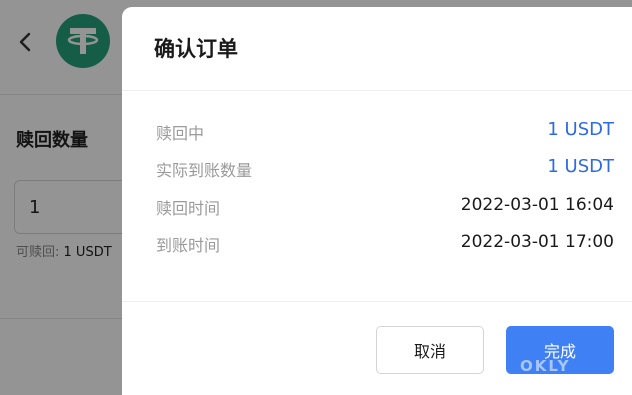 This screenshot has height=395, width=632. What do you see at coordinates (430, 350) in the screenshot?
I see `cancel-button: 取消` at bounding box center [430, 350].